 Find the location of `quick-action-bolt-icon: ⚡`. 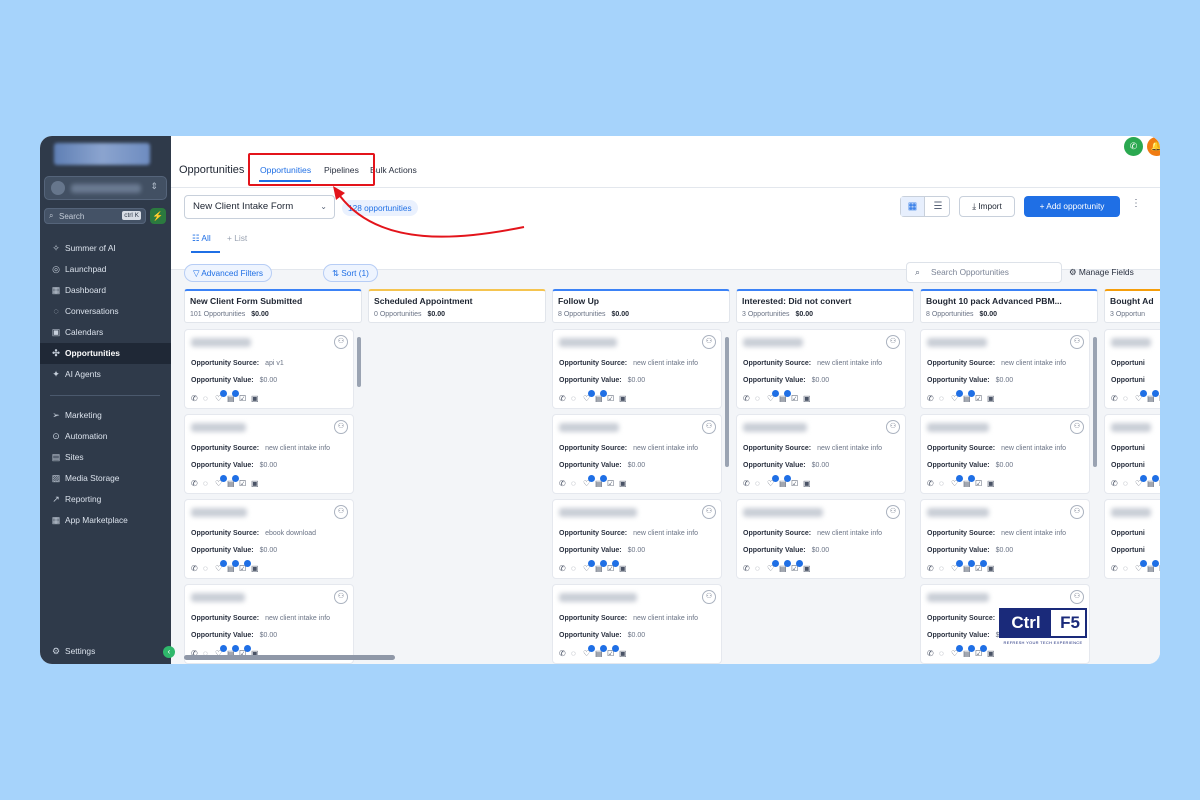

quick-action-bolt-icon: ⚡ is located at coordinates (158, 216).